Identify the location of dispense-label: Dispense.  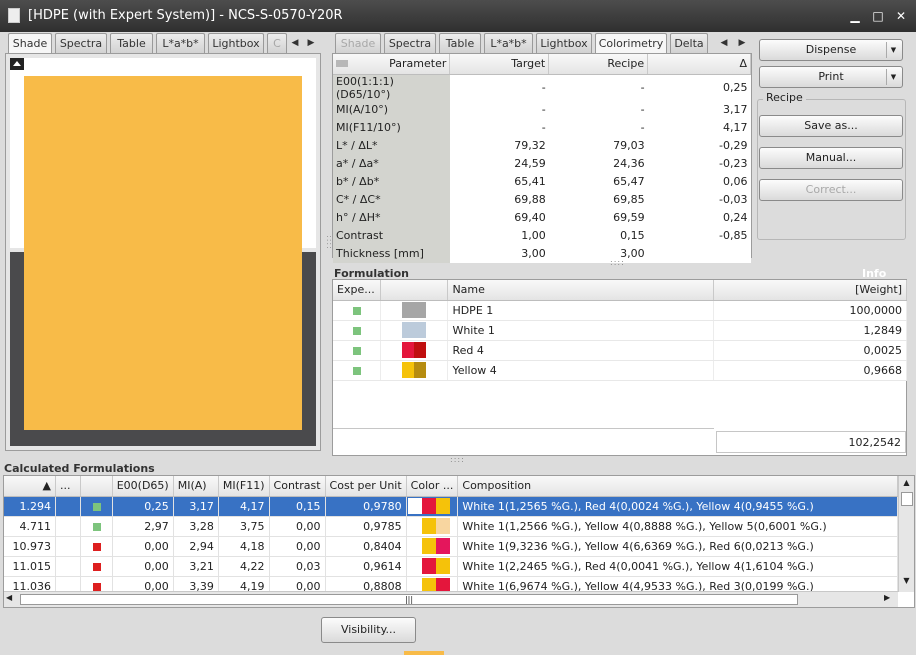
(831, 49).